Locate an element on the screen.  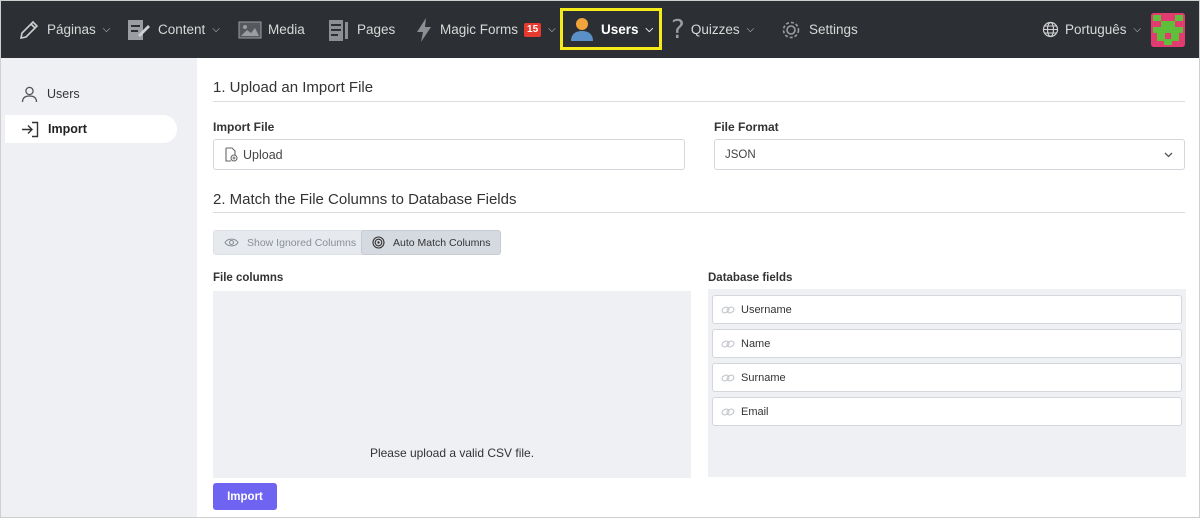
sidebar-item-label: Import is located at coordinates (67, 129).